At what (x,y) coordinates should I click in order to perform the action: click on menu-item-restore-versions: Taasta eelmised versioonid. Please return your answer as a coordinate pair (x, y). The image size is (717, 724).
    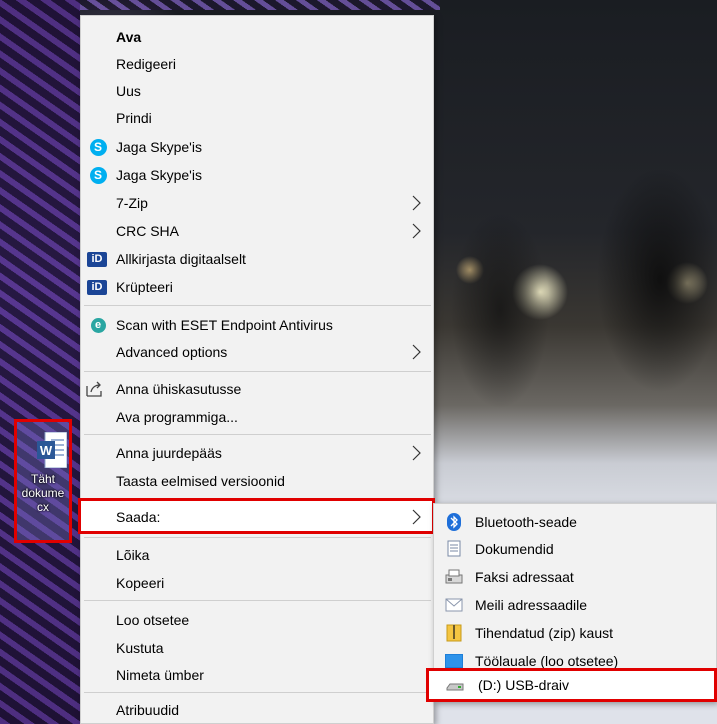
    Looking at the image, I should click on (257, 481).